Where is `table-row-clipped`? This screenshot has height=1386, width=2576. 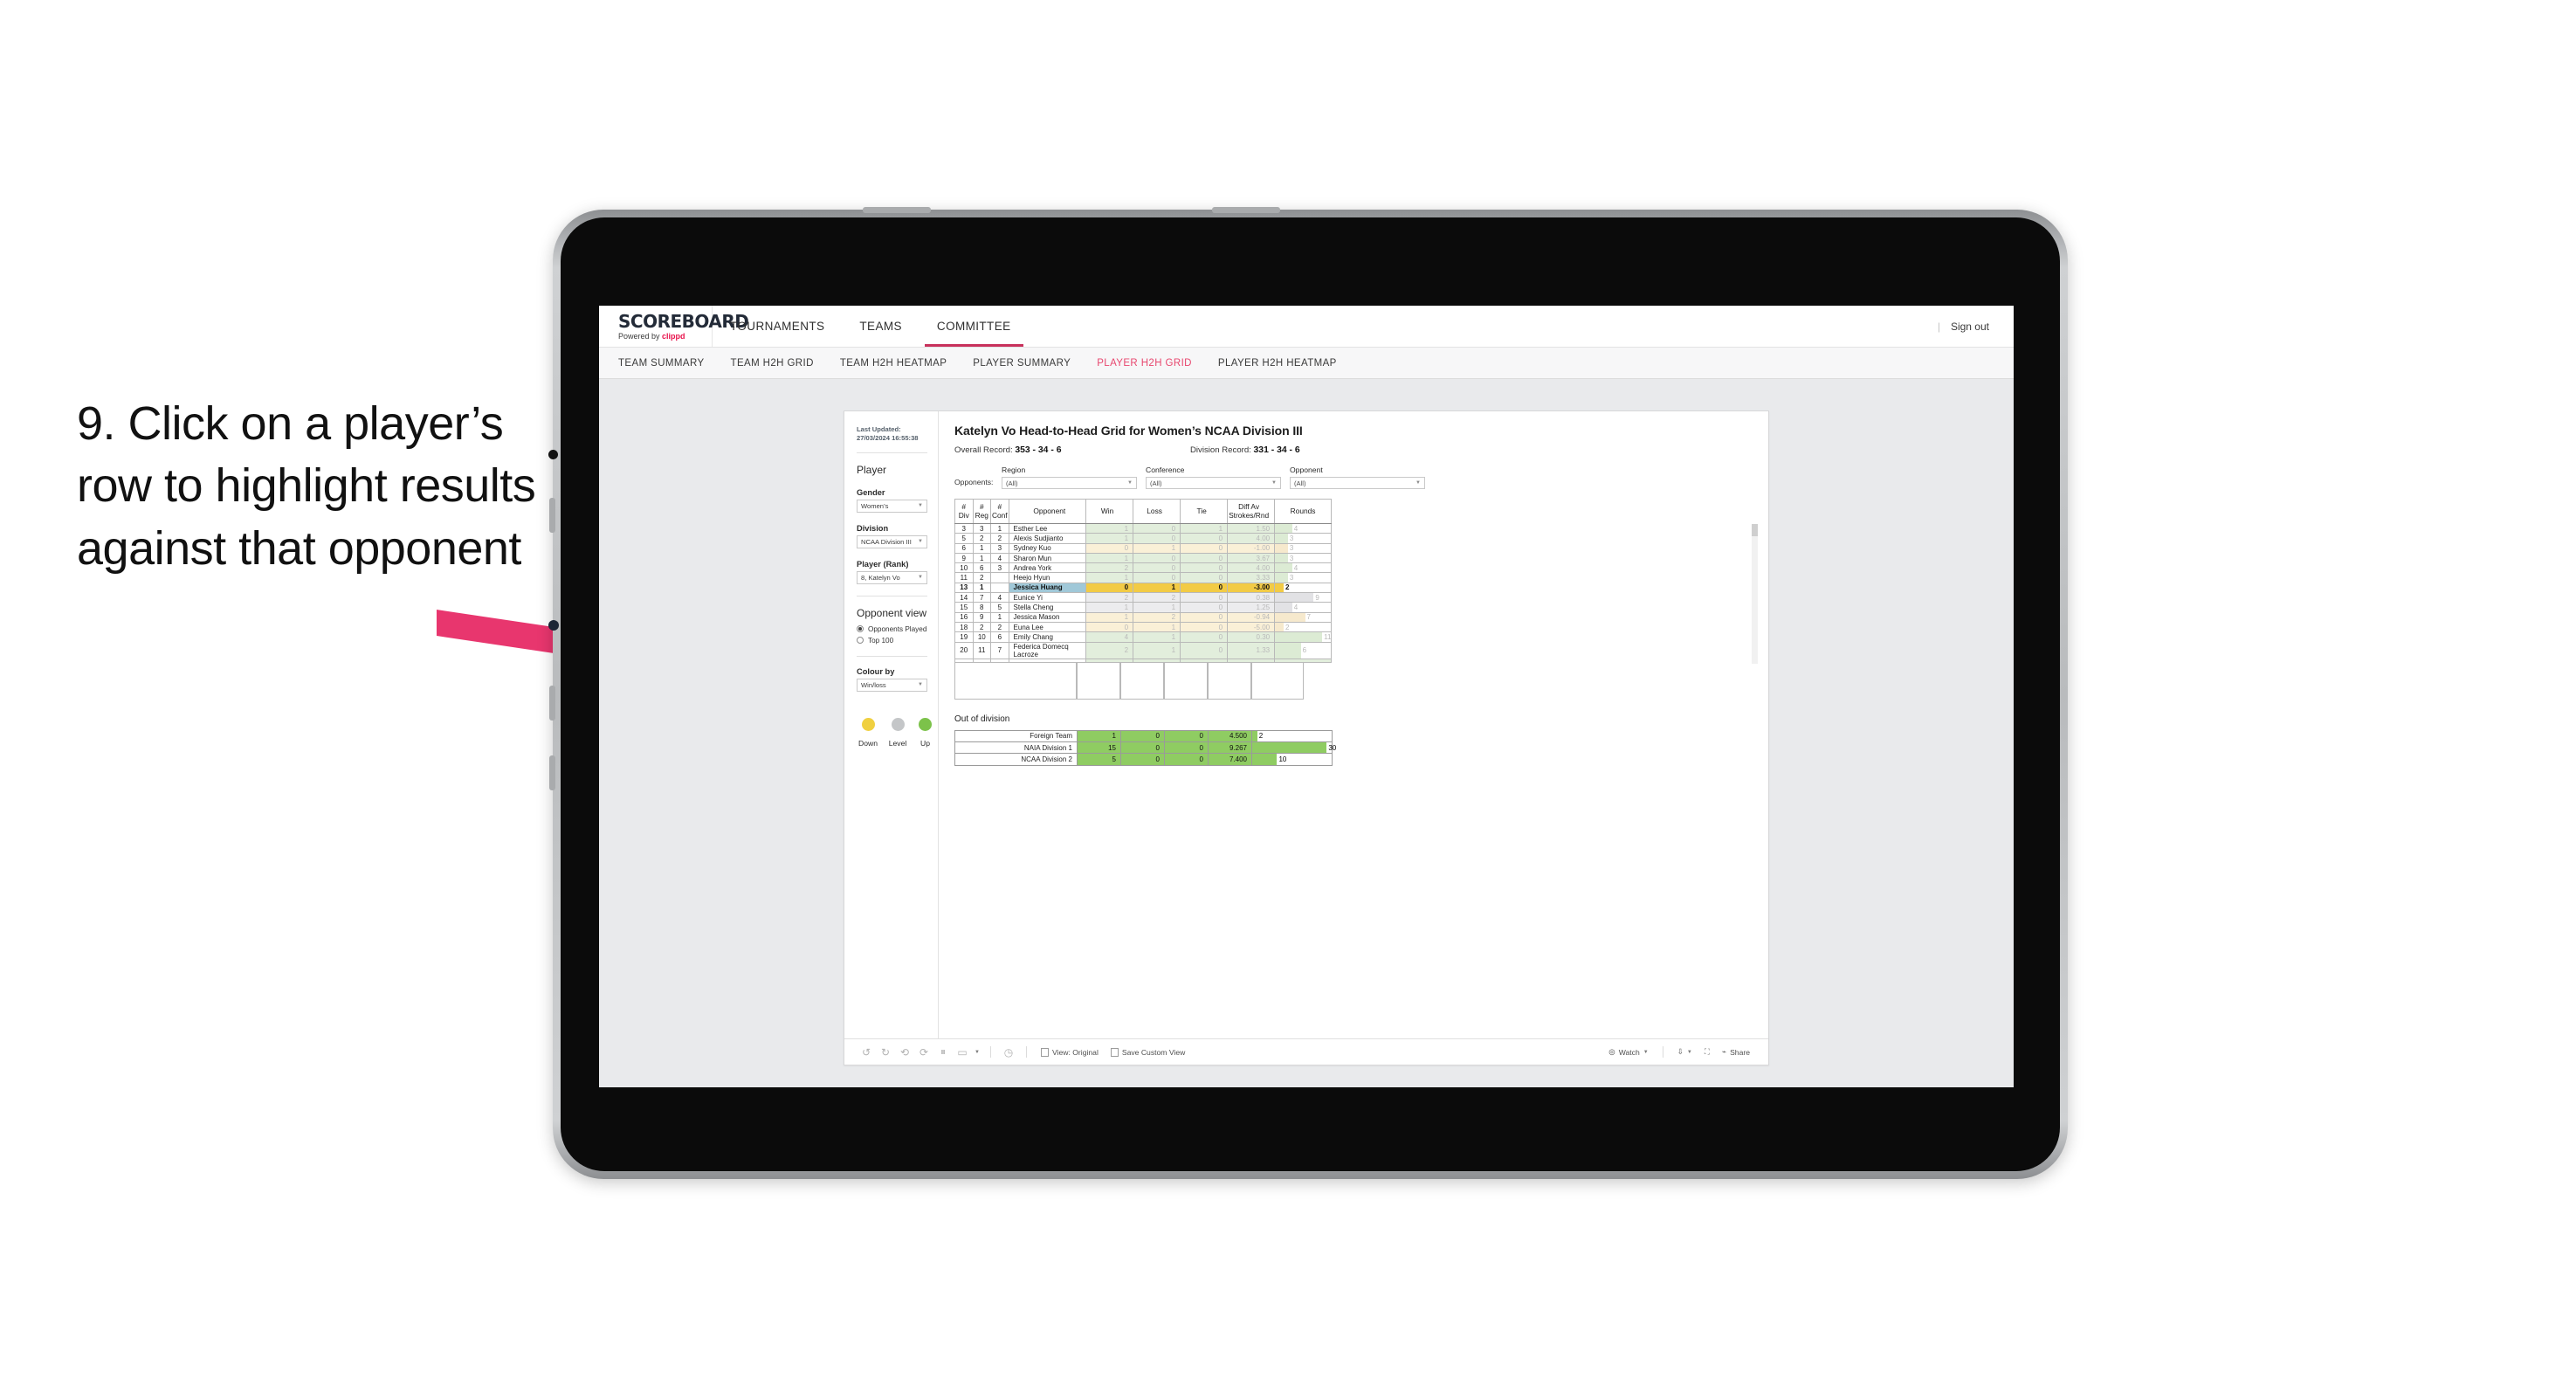
table-row-clipped is located at coordinates (1143, 661).